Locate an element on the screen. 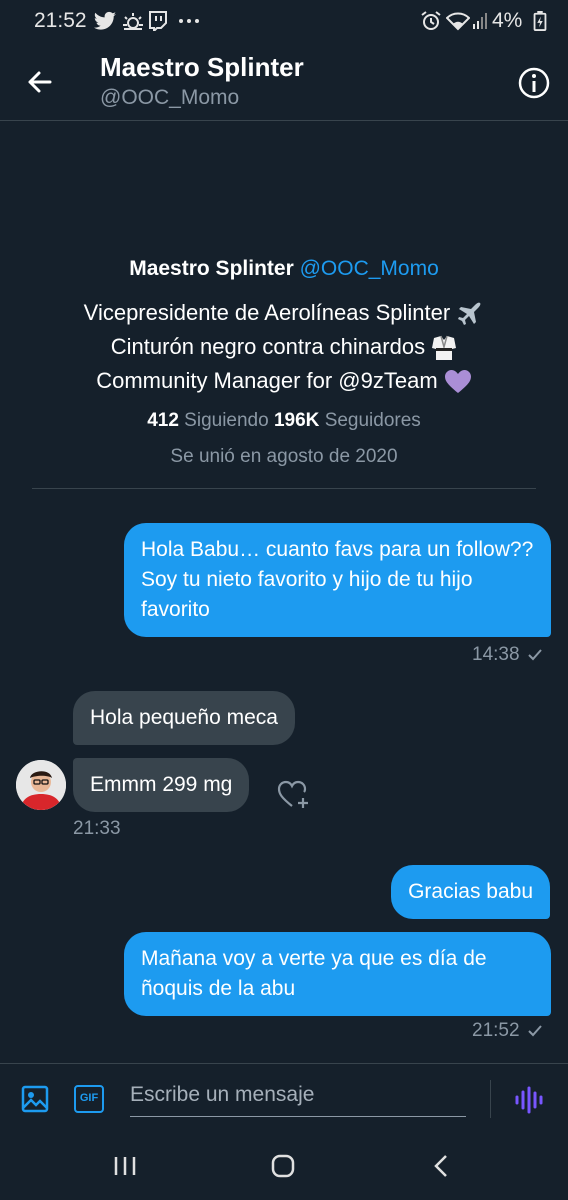 Image resolution: width=568 pixels, height=1200 pixels. info-icon is located at coordinates (534, 83).